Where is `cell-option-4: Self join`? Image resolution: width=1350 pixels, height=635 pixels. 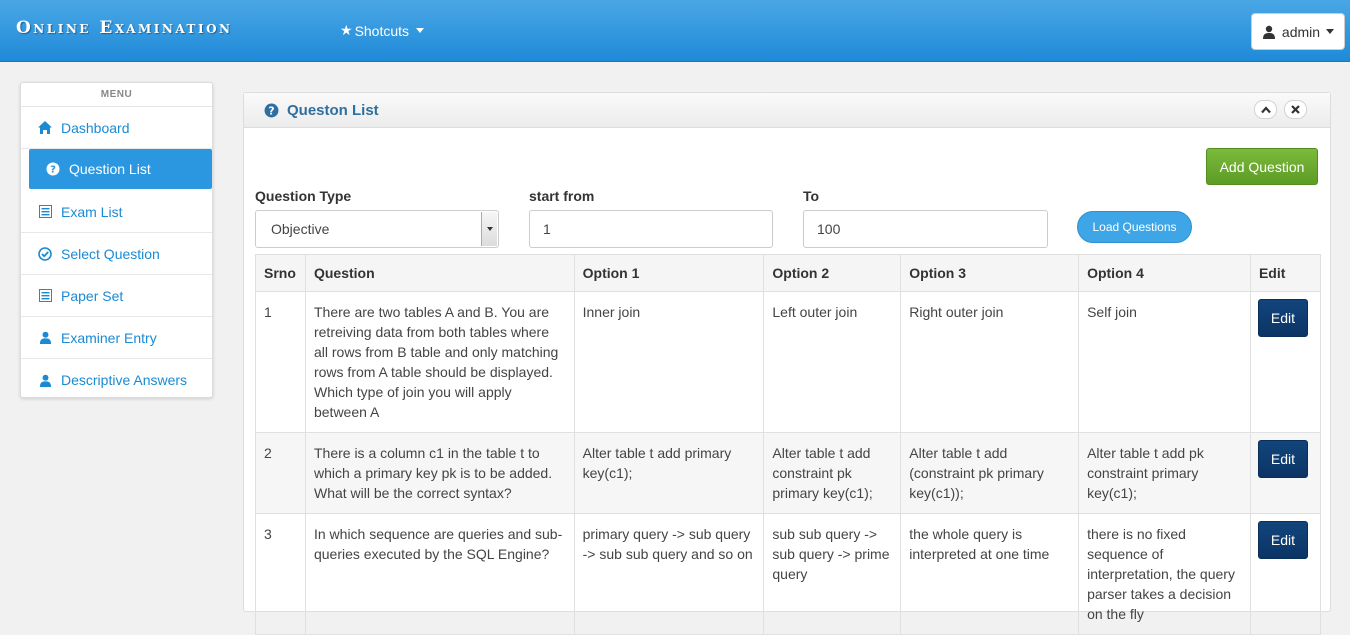 cell-option-4: Self join is located at coordinates (1164, 362).